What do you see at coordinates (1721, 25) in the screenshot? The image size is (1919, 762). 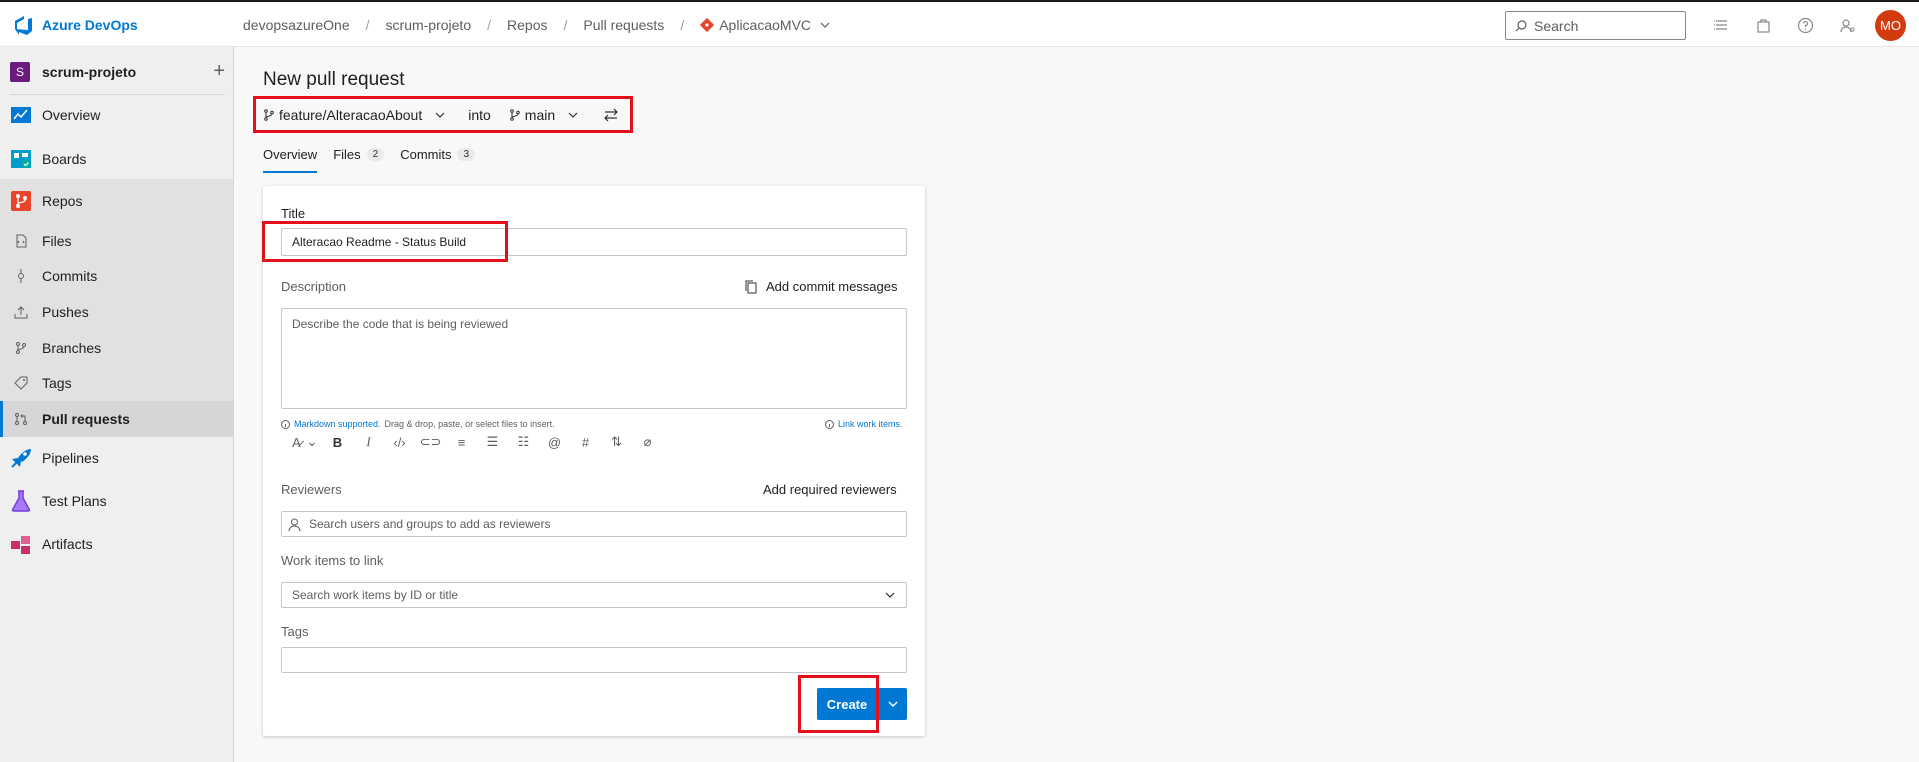 I see `list-icon` at bounding box center [1721, 25].